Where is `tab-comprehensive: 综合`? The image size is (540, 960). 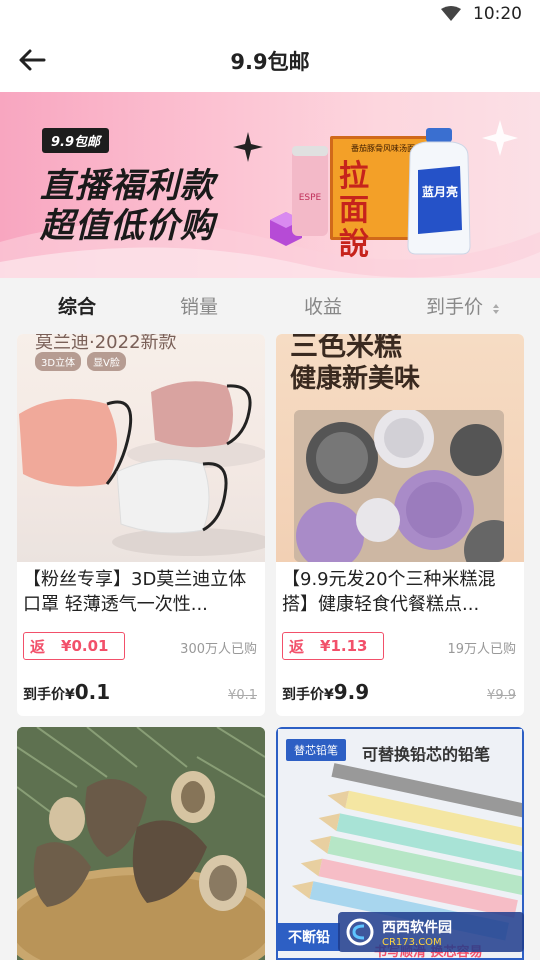 tab-comprehensive: 综合 is located at coordinates (77, 305).